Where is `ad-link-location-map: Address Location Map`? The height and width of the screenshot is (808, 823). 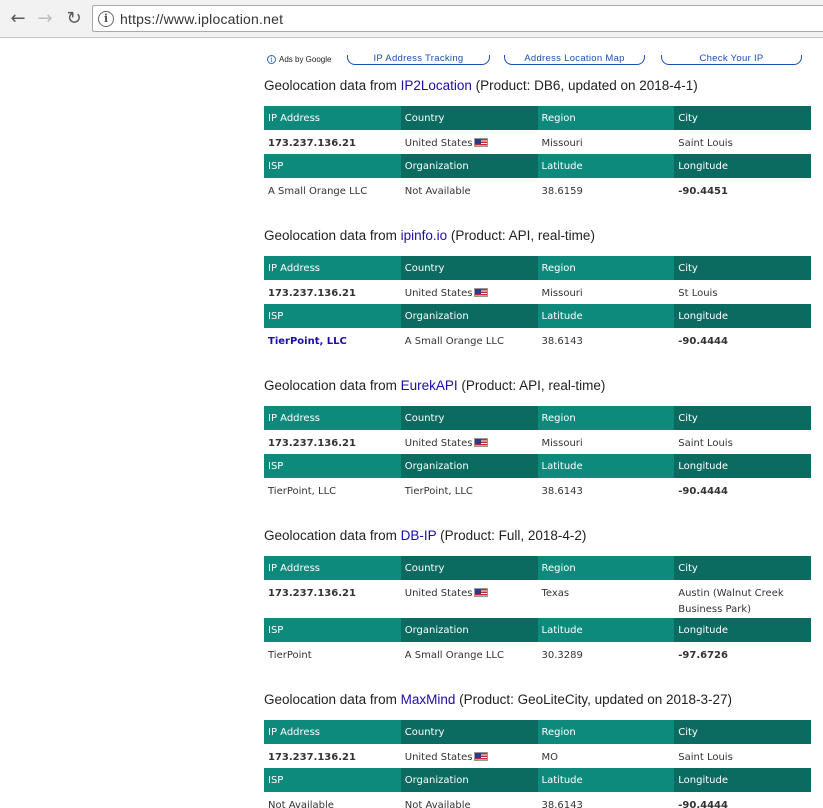
ad-link-location-map: Address Location Map is located at coordinates (574, 59).